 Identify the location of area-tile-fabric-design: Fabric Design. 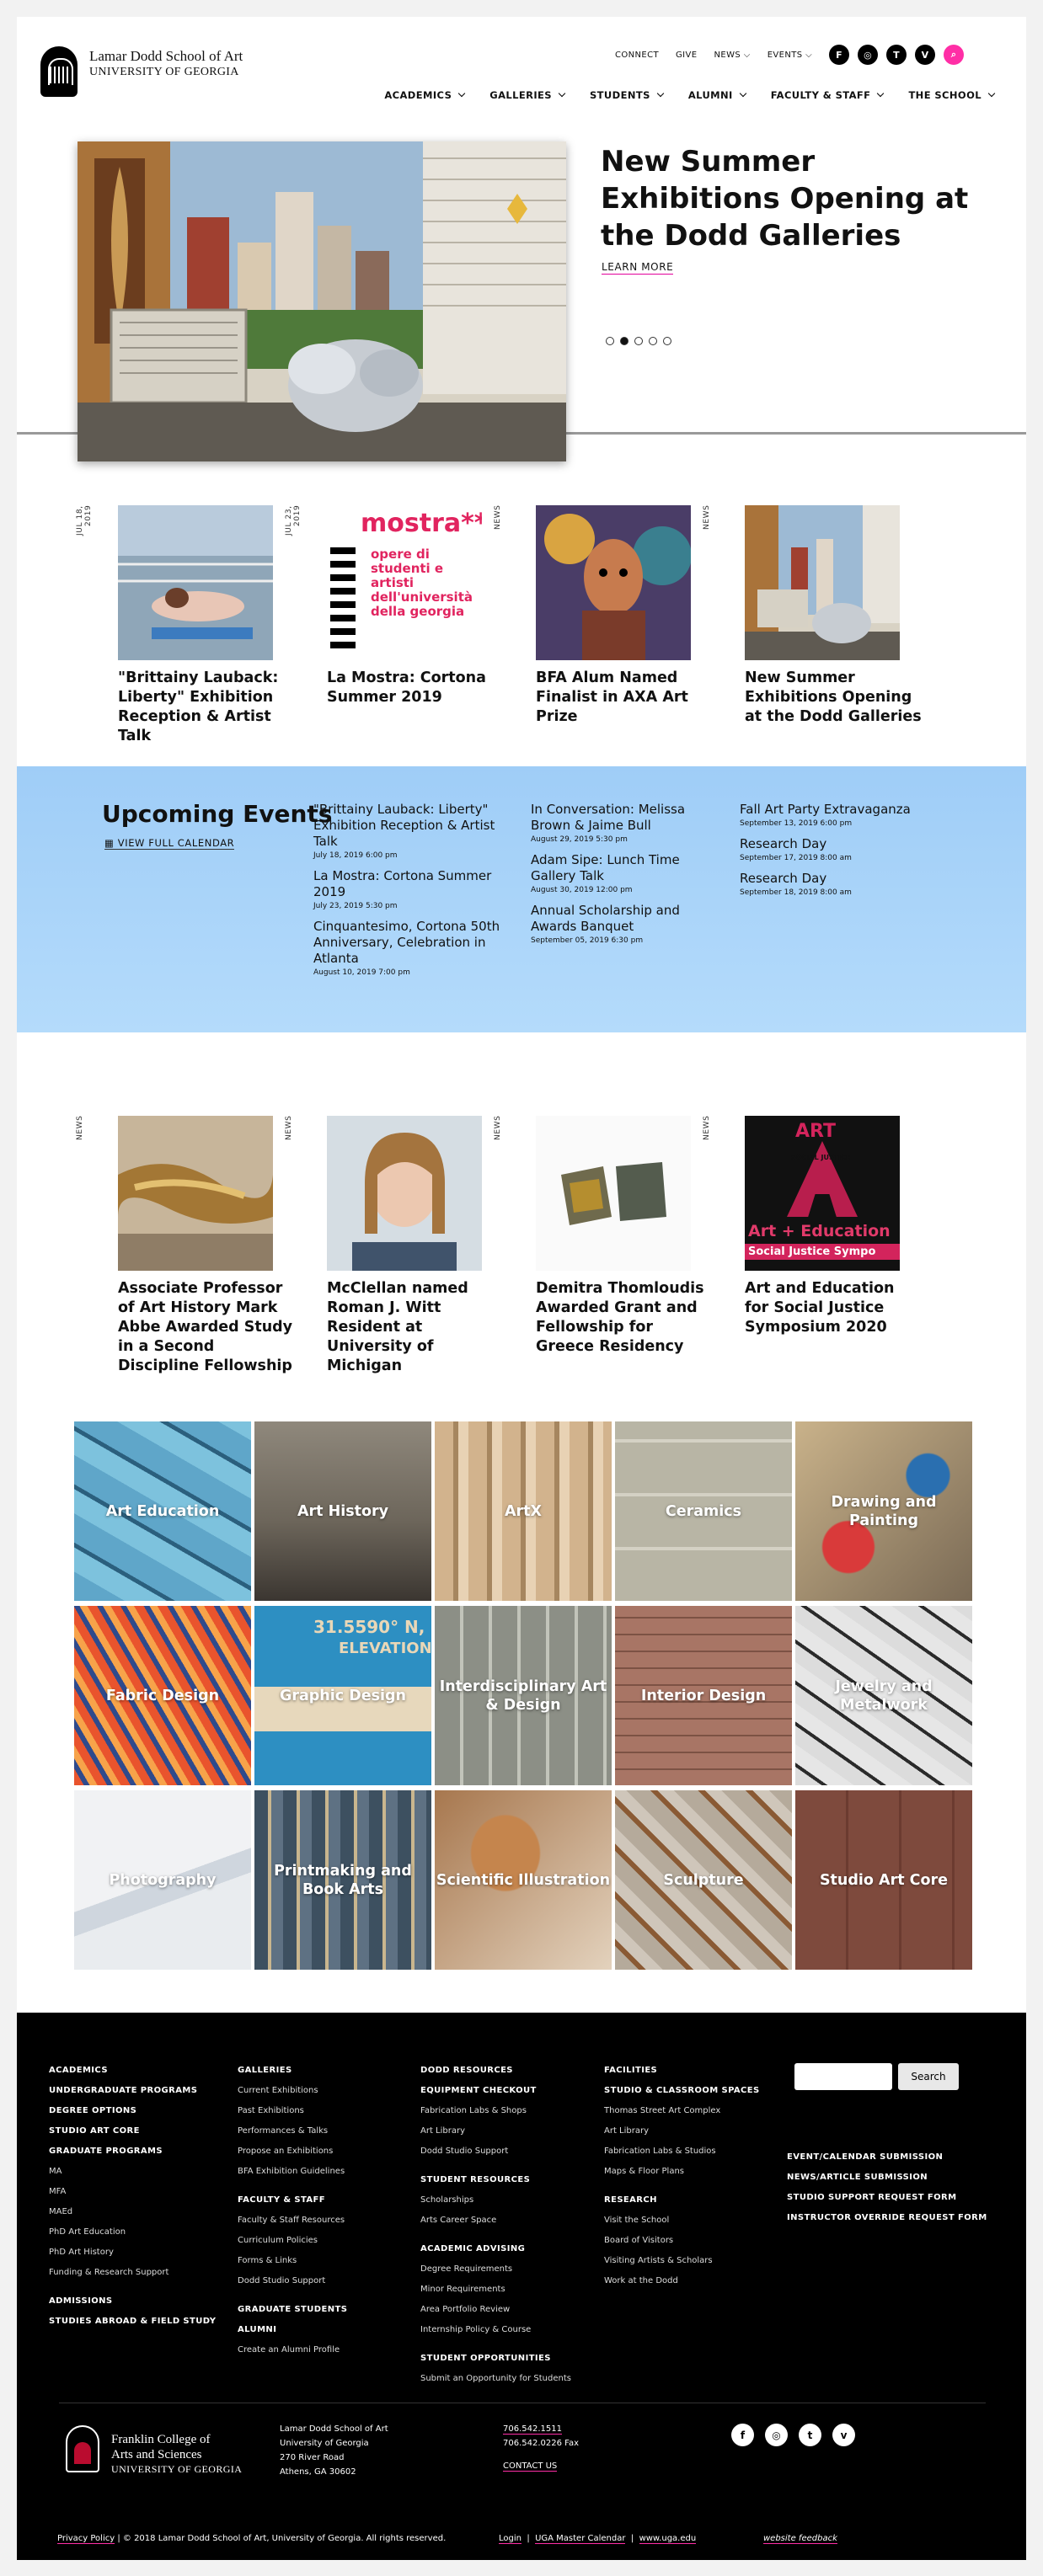
(162, 1695).